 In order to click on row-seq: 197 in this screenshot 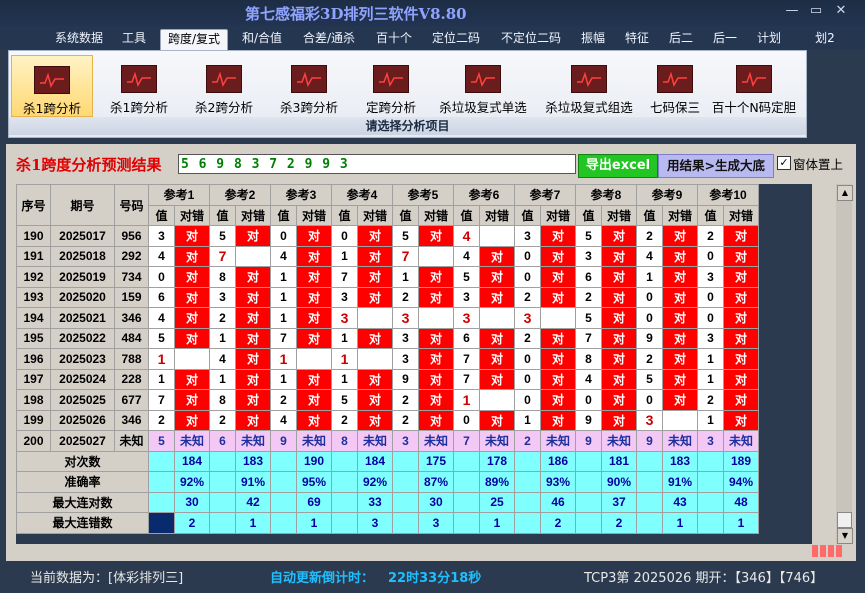, I will do `click(33, 379)`.